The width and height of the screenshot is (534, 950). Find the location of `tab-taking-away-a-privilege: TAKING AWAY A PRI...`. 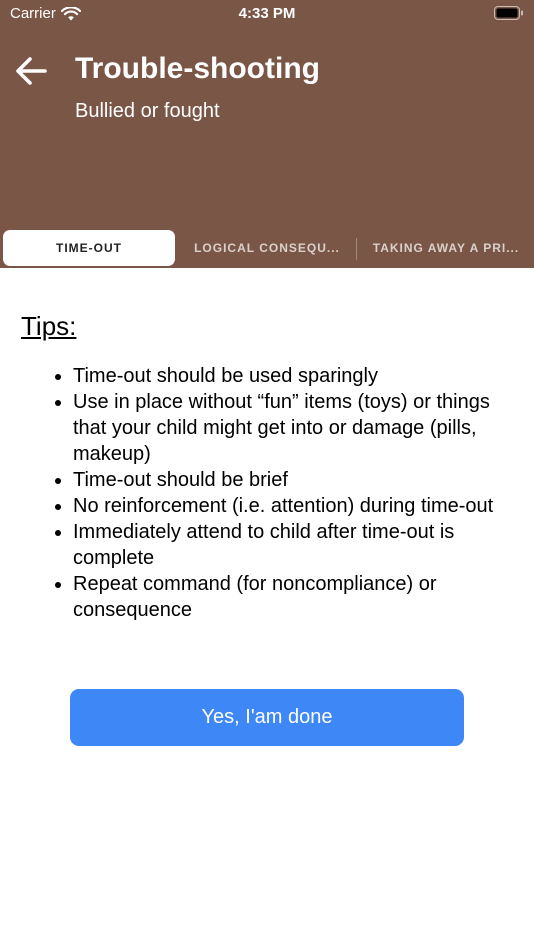

tab-taking-away-a-privilege: TAKING AWAY A PRI... is located at coordinates (446, 248).